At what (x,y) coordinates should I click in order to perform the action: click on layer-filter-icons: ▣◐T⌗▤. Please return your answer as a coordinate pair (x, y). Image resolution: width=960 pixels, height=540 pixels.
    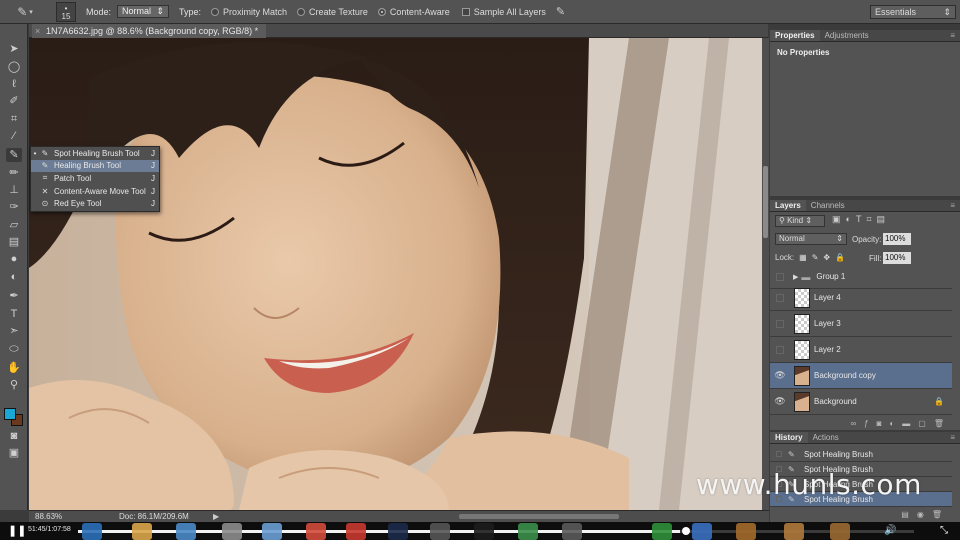
    Looking at the image, I should click on (861, 219).